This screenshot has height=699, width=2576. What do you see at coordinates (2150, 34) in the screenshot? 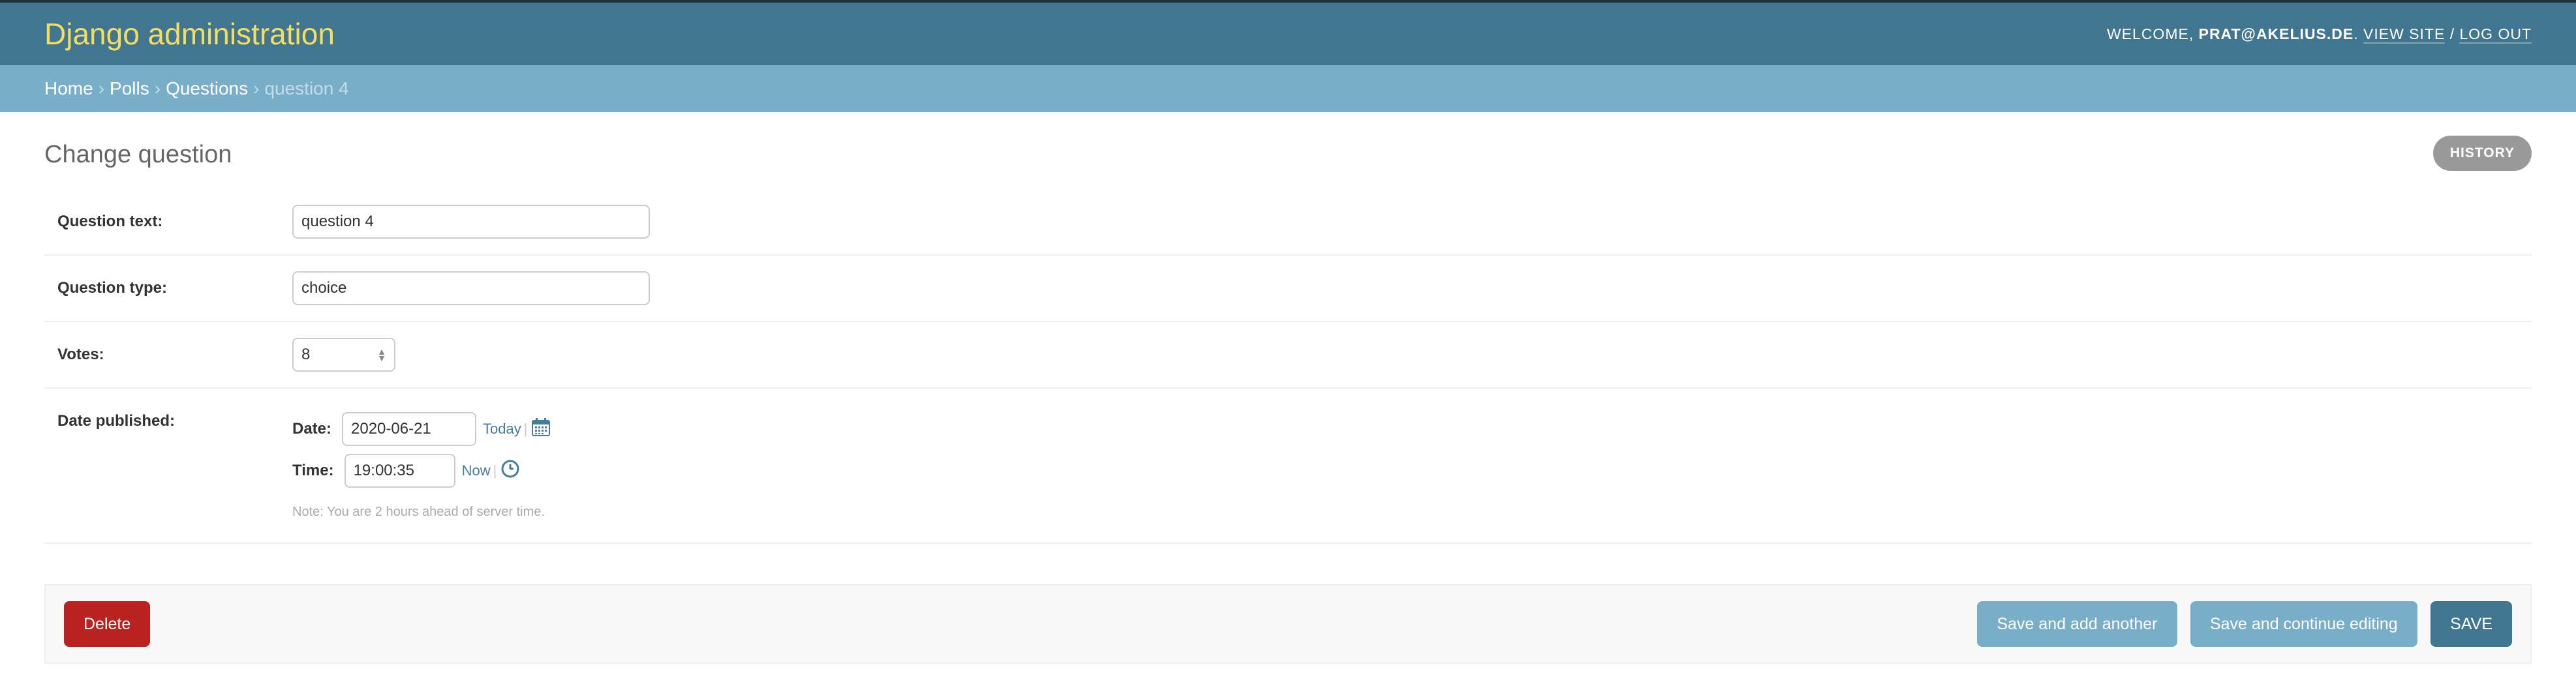
I see `welcome-text: Welcome,` at bounding box center [2150, 34].